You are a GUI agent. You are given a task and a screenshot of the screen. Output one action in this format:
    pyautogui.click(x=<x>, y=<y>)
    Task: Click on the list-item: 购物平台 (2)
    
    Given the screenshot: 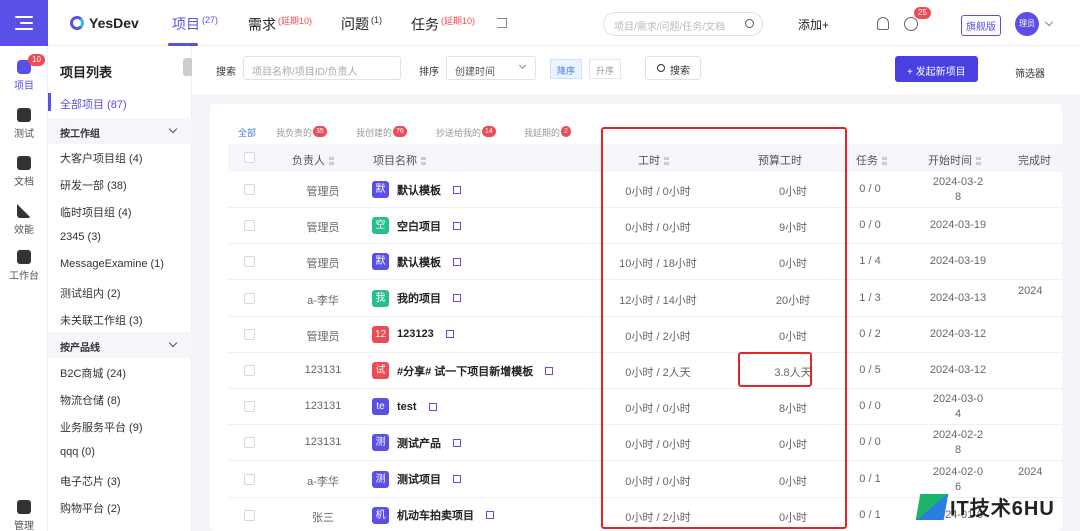 What is the action you would take?
    pyautogui.click(x=90, y=508)
    